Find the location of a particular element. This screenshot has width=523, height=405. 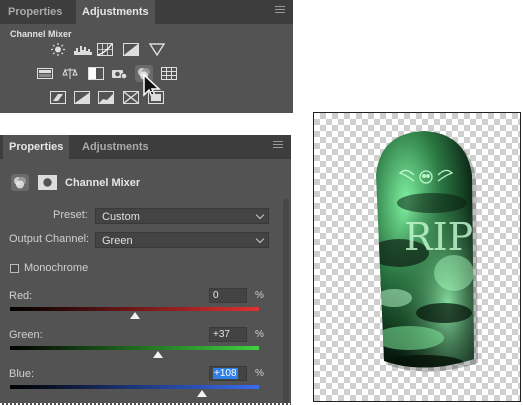

blue-slider-thumb is located at coordinates (201, 393).